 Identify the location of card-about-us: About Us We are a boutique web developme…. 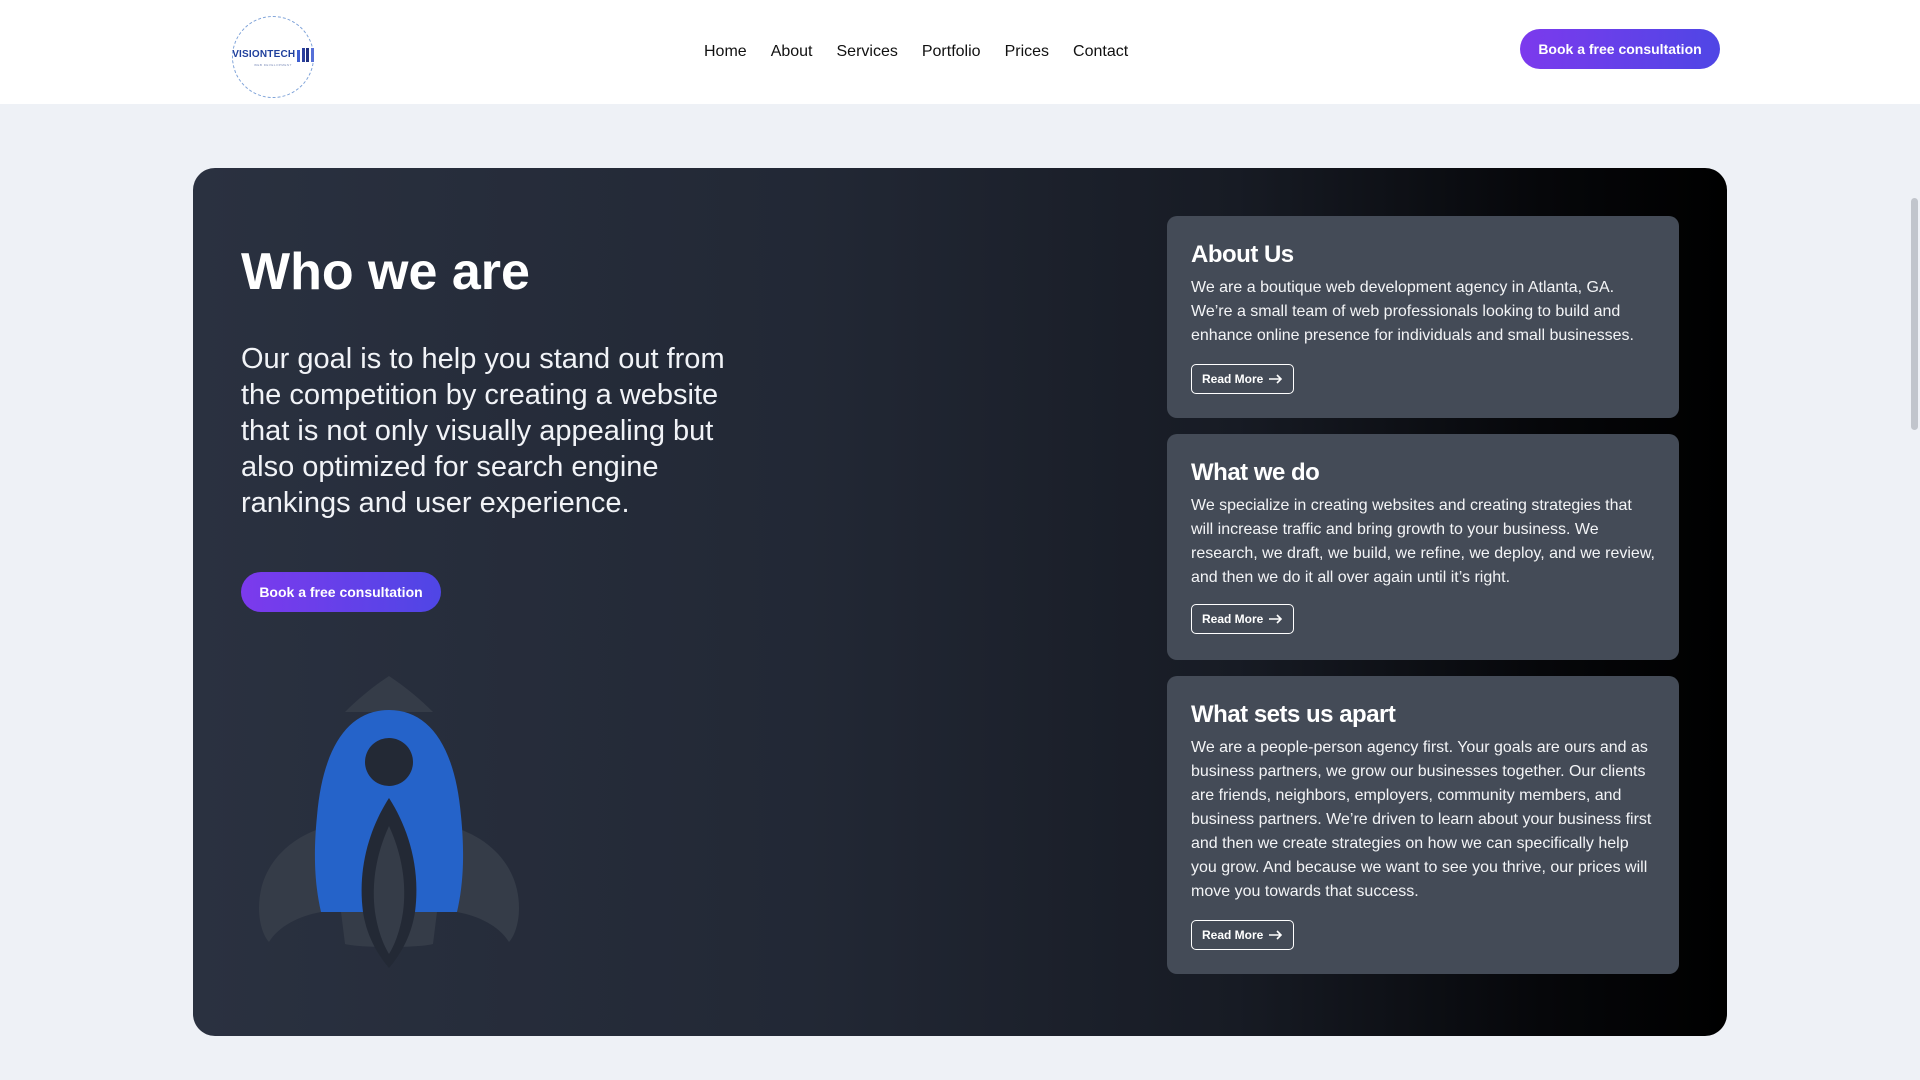
(1423, 317).